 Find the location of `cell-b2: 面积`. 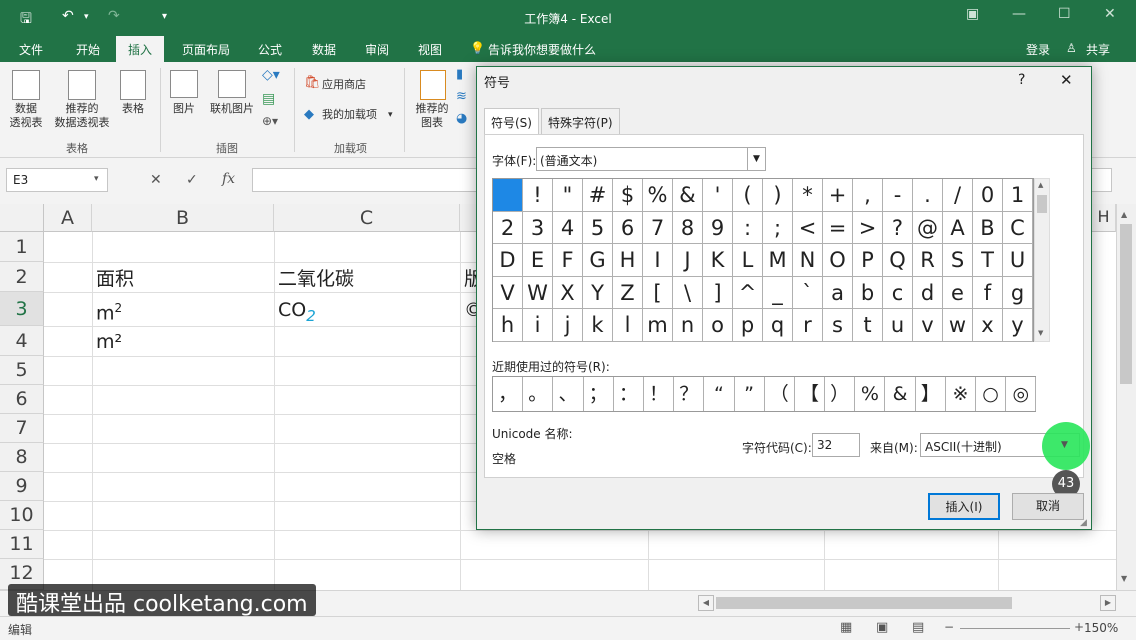

cell-b2: 面积 is located at coordinates (115, 277).